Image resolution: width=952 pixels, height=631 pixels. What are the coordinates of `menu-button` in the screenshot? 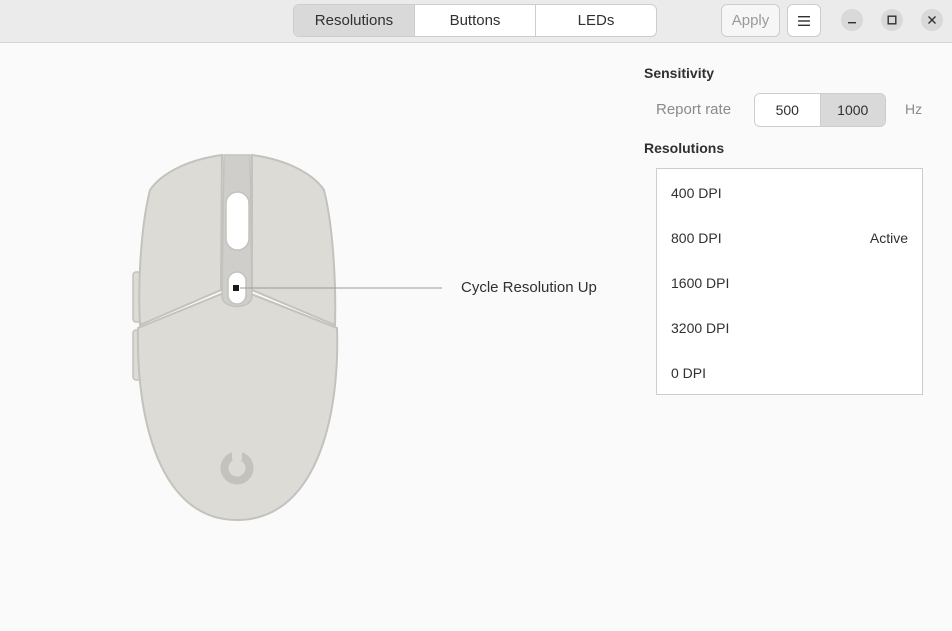 It's located at (804, 20).